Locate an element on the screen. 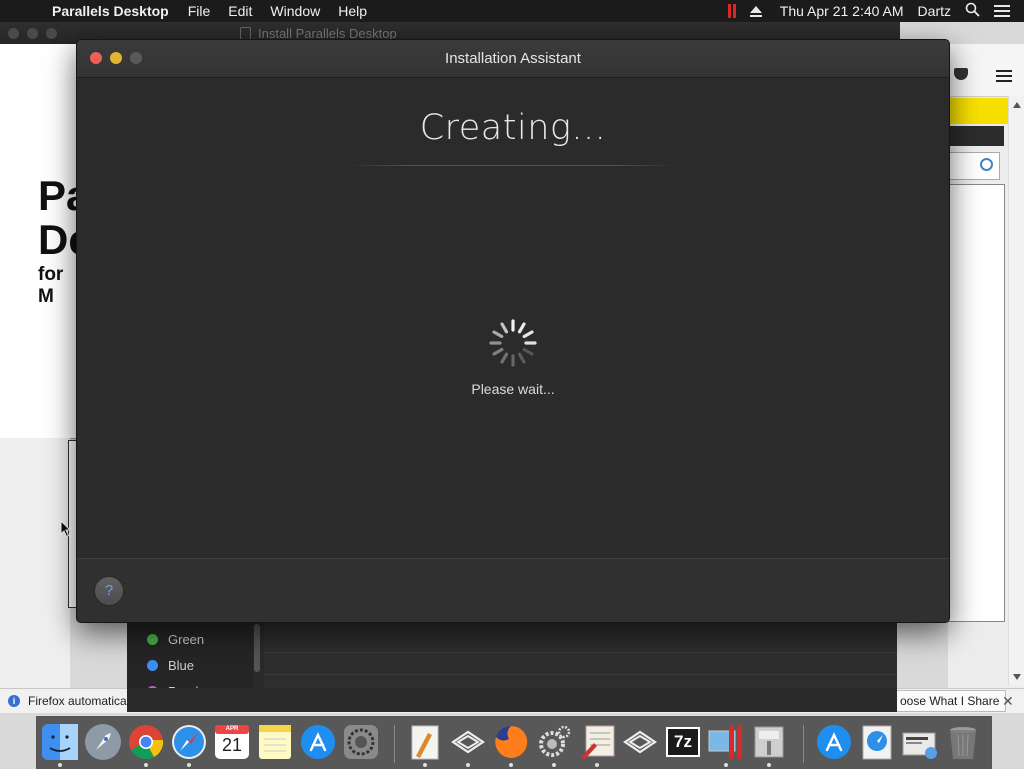 The height and width of the screenshot is (769, 1024). menu-edit: Edit is located at coordinates (240, 11).